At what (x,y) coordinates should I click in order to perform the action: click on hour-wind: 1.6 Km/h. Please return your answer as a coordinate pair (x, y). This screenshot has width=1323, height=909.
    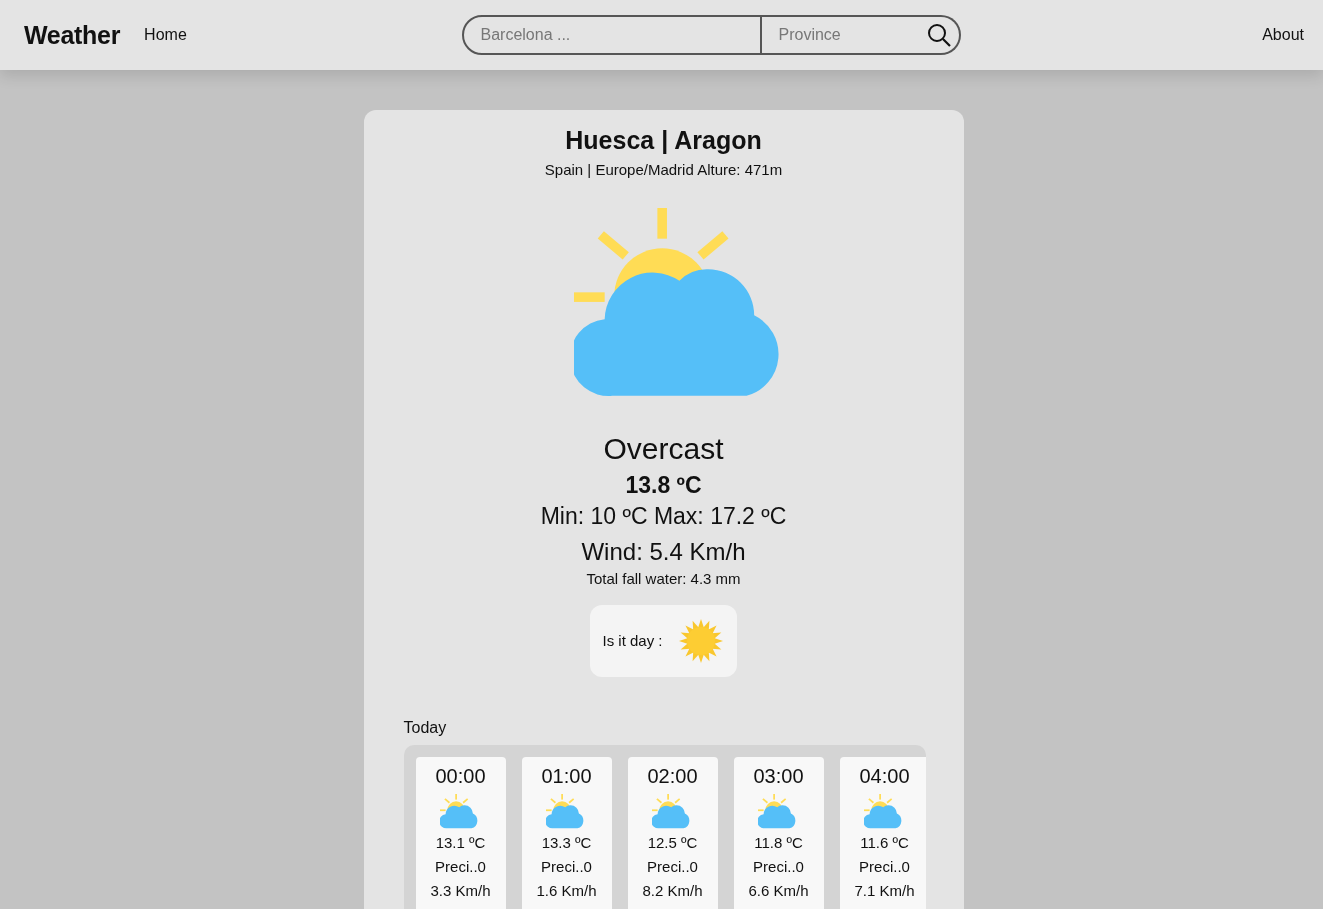
    Looking at the image, I should click on (566, 891).